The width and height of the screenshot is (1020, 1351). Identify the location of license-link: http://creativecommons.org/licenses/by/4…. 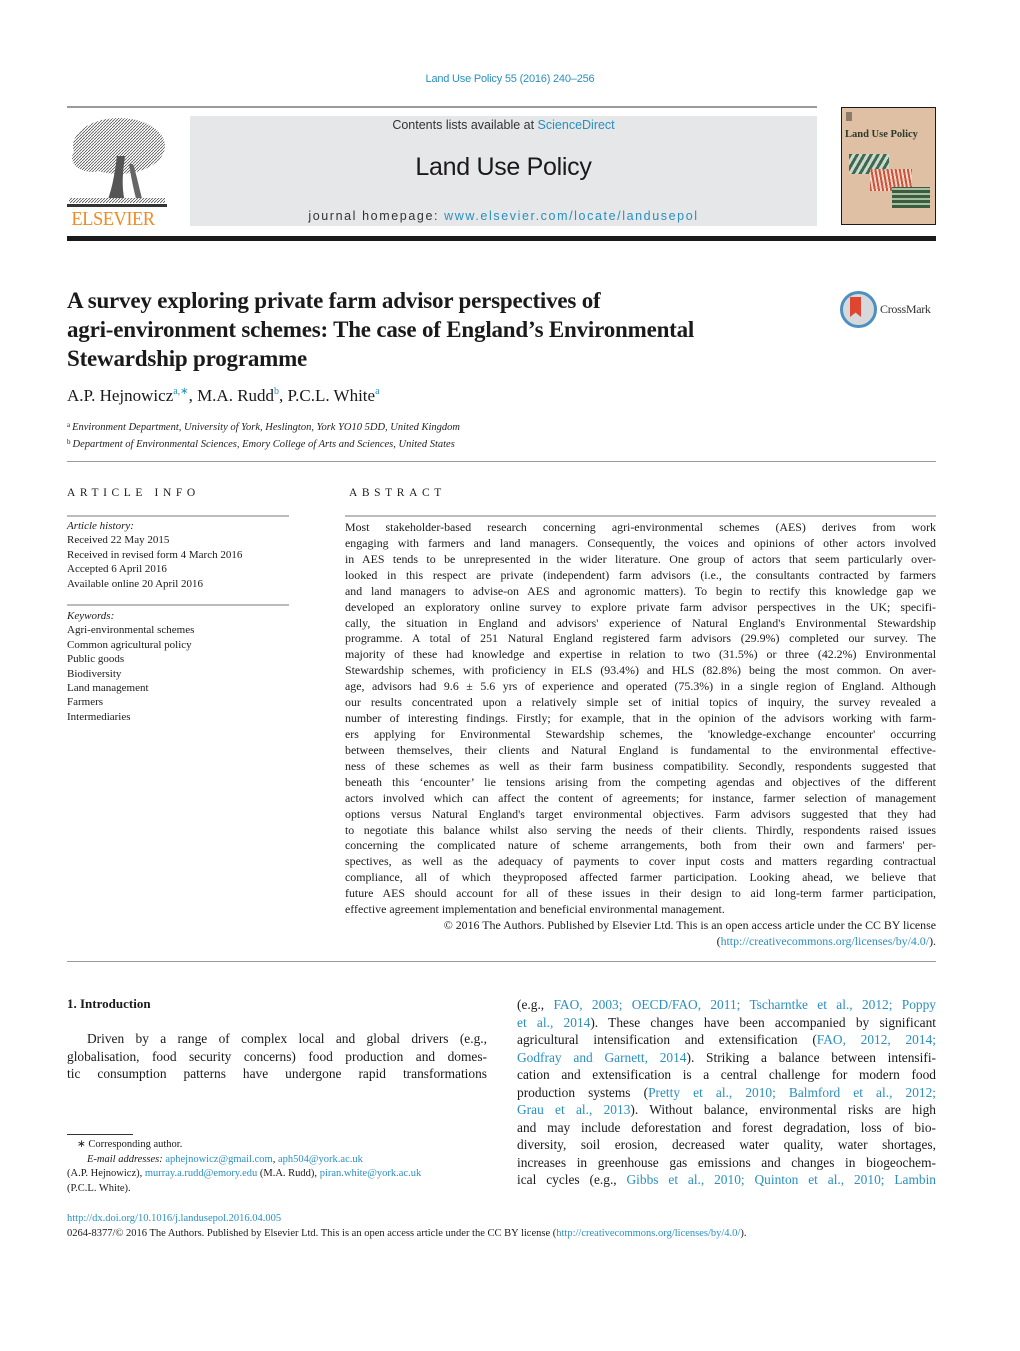
(825, 941).